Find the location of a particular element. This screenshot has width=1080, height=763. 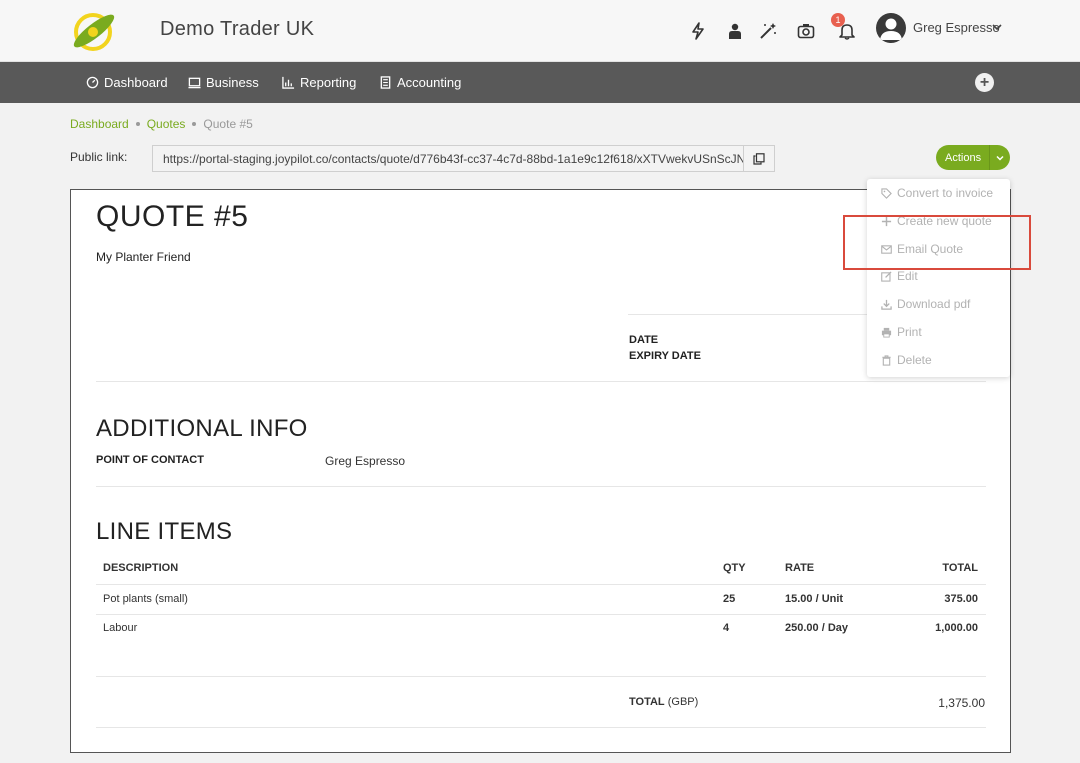

nav-label: Reporting is located at coordinates (328, 82).